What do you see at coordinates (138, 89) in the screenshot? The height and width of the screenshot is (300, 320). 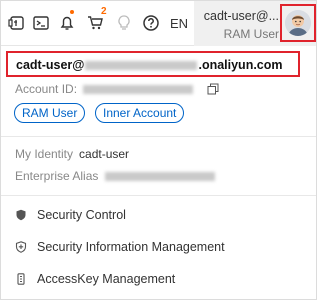 I see `redacted-account-id` at bounding box center [138, 89].